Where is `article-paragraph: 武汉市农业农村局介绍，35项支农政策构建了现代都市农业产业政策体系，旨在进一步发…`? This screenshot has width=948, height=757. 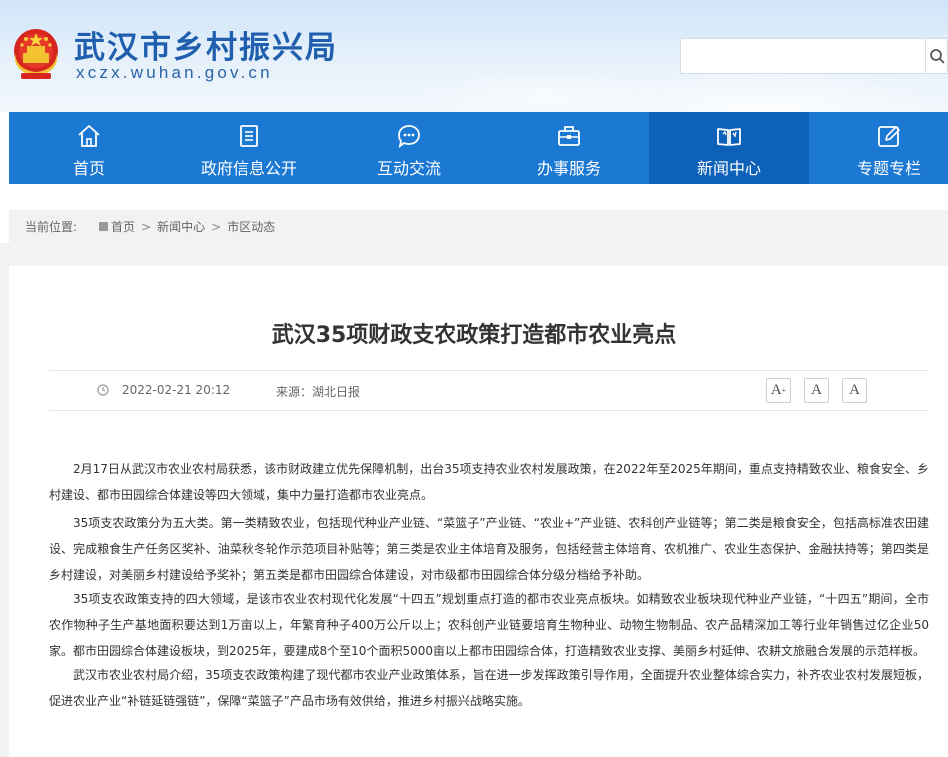 article-paragraph: 武汉市农业农村局介绍，35项支农政策构建了现代都市农业产业政策体系，旨在进一步发… is located at coordinates (489, 688).